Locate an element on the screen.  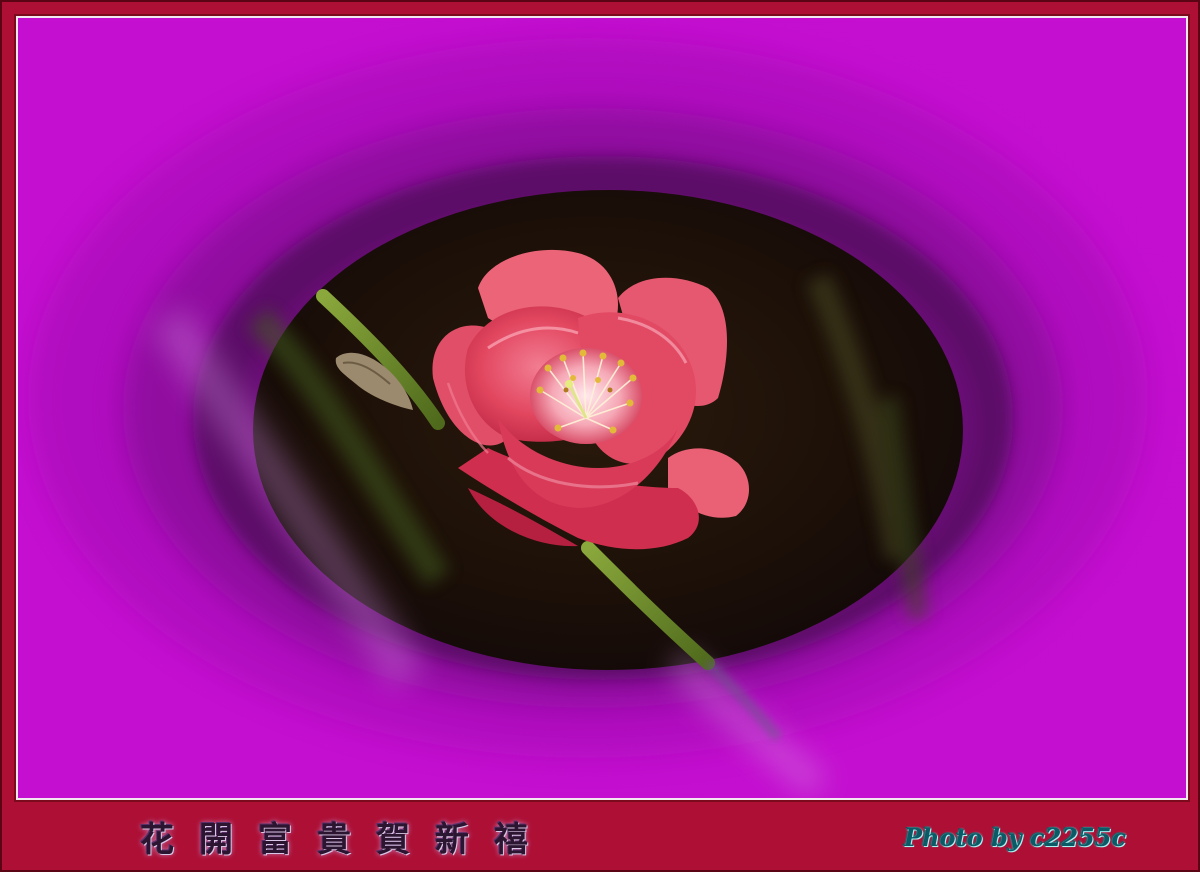
greeting-caption: 花開富貴賀新禧 is located at coordinates (346, 840).